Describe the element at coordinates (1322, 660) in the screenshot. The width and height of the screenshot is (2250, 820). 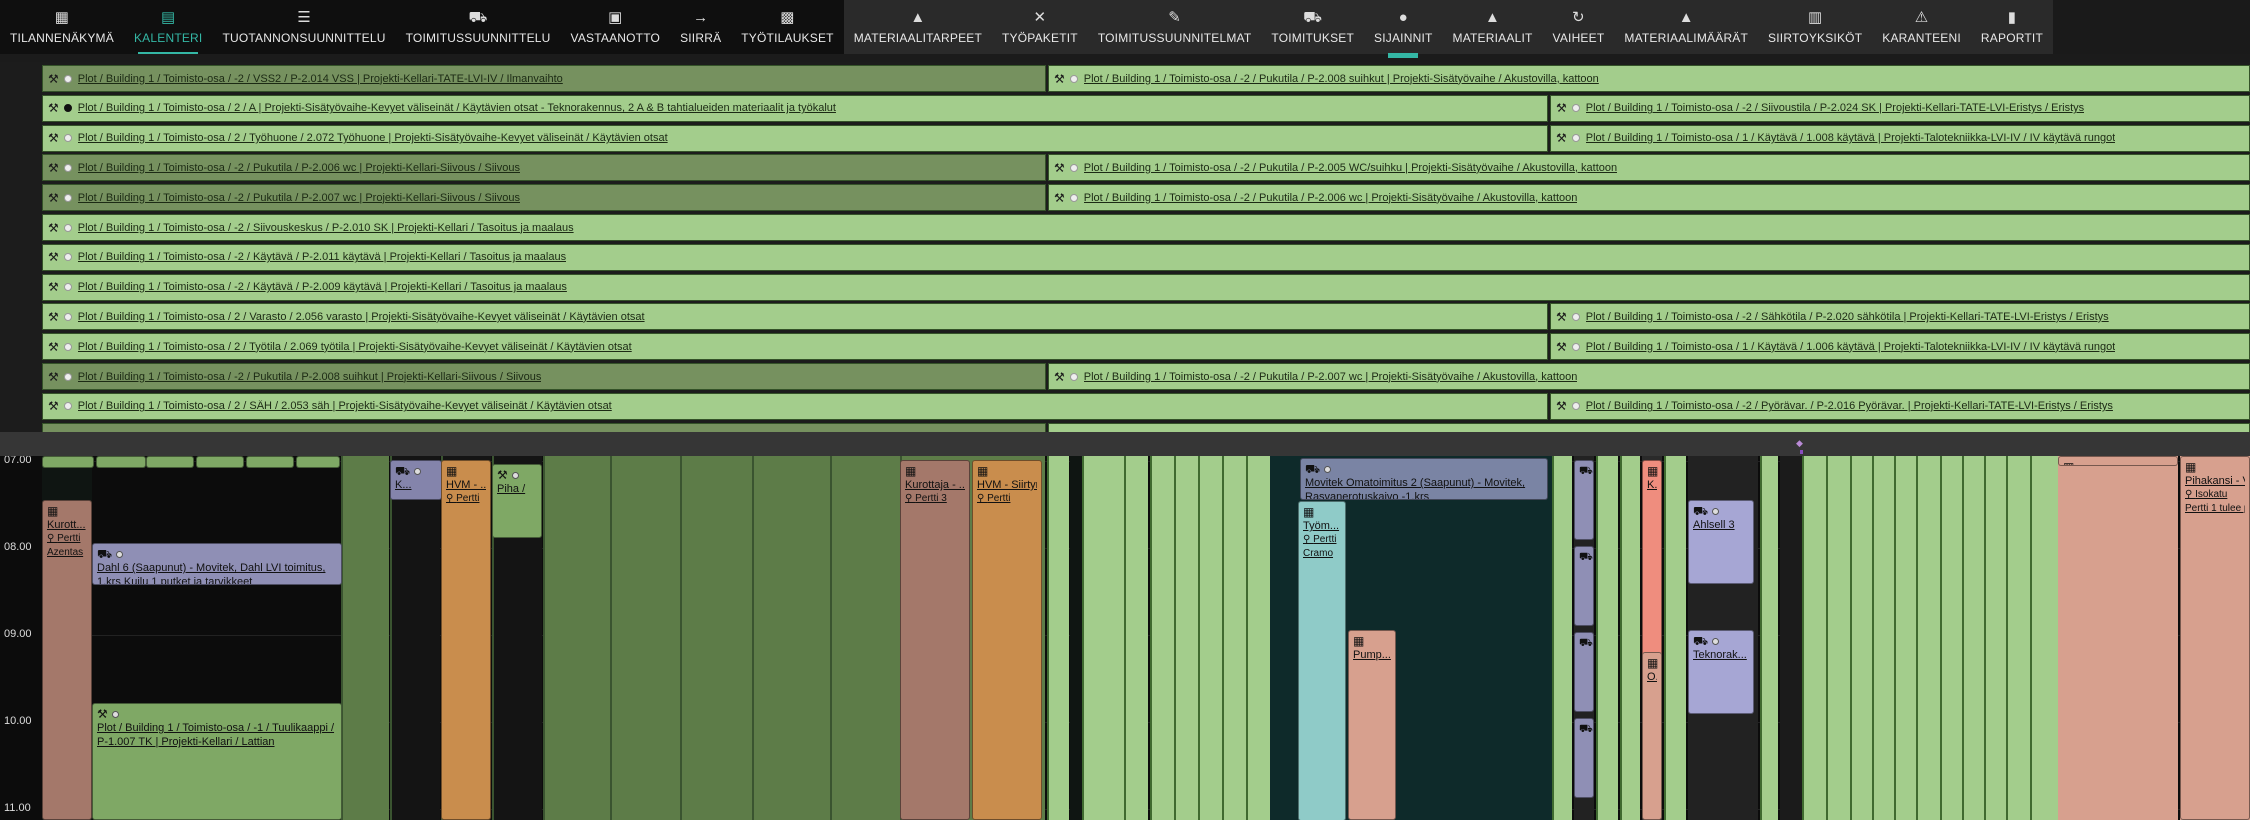
I see `calendar-event: ▦ Työm... ⚲ Pertti Cramo` at that location.